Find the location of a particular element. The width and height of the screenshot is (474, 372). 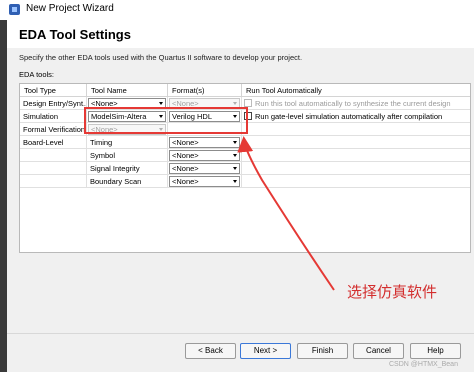

finish-button: Finish is located at coordinates (322, 351).